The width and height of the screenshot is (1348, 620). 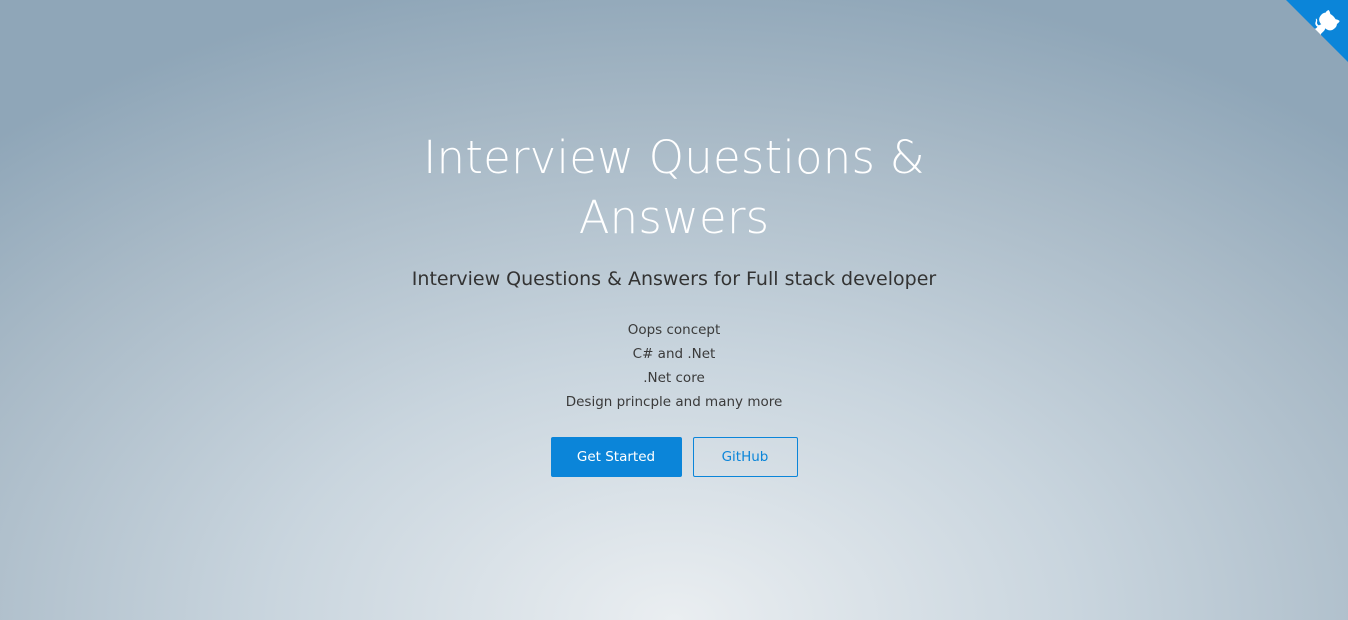 What do you see at coordinates (674, 354) in the screenshot?
I see `list-item: C# and .Net` at bounding box center [674, 354].